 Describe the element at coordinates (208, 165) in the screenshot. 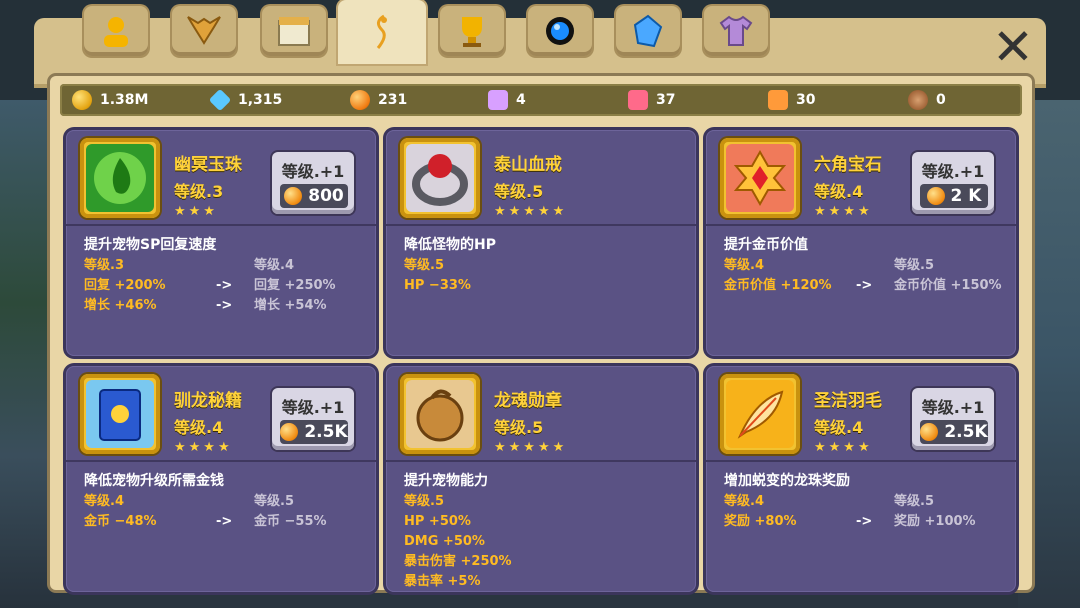

I see `relic-name: 幽冥玉珠` at that location.